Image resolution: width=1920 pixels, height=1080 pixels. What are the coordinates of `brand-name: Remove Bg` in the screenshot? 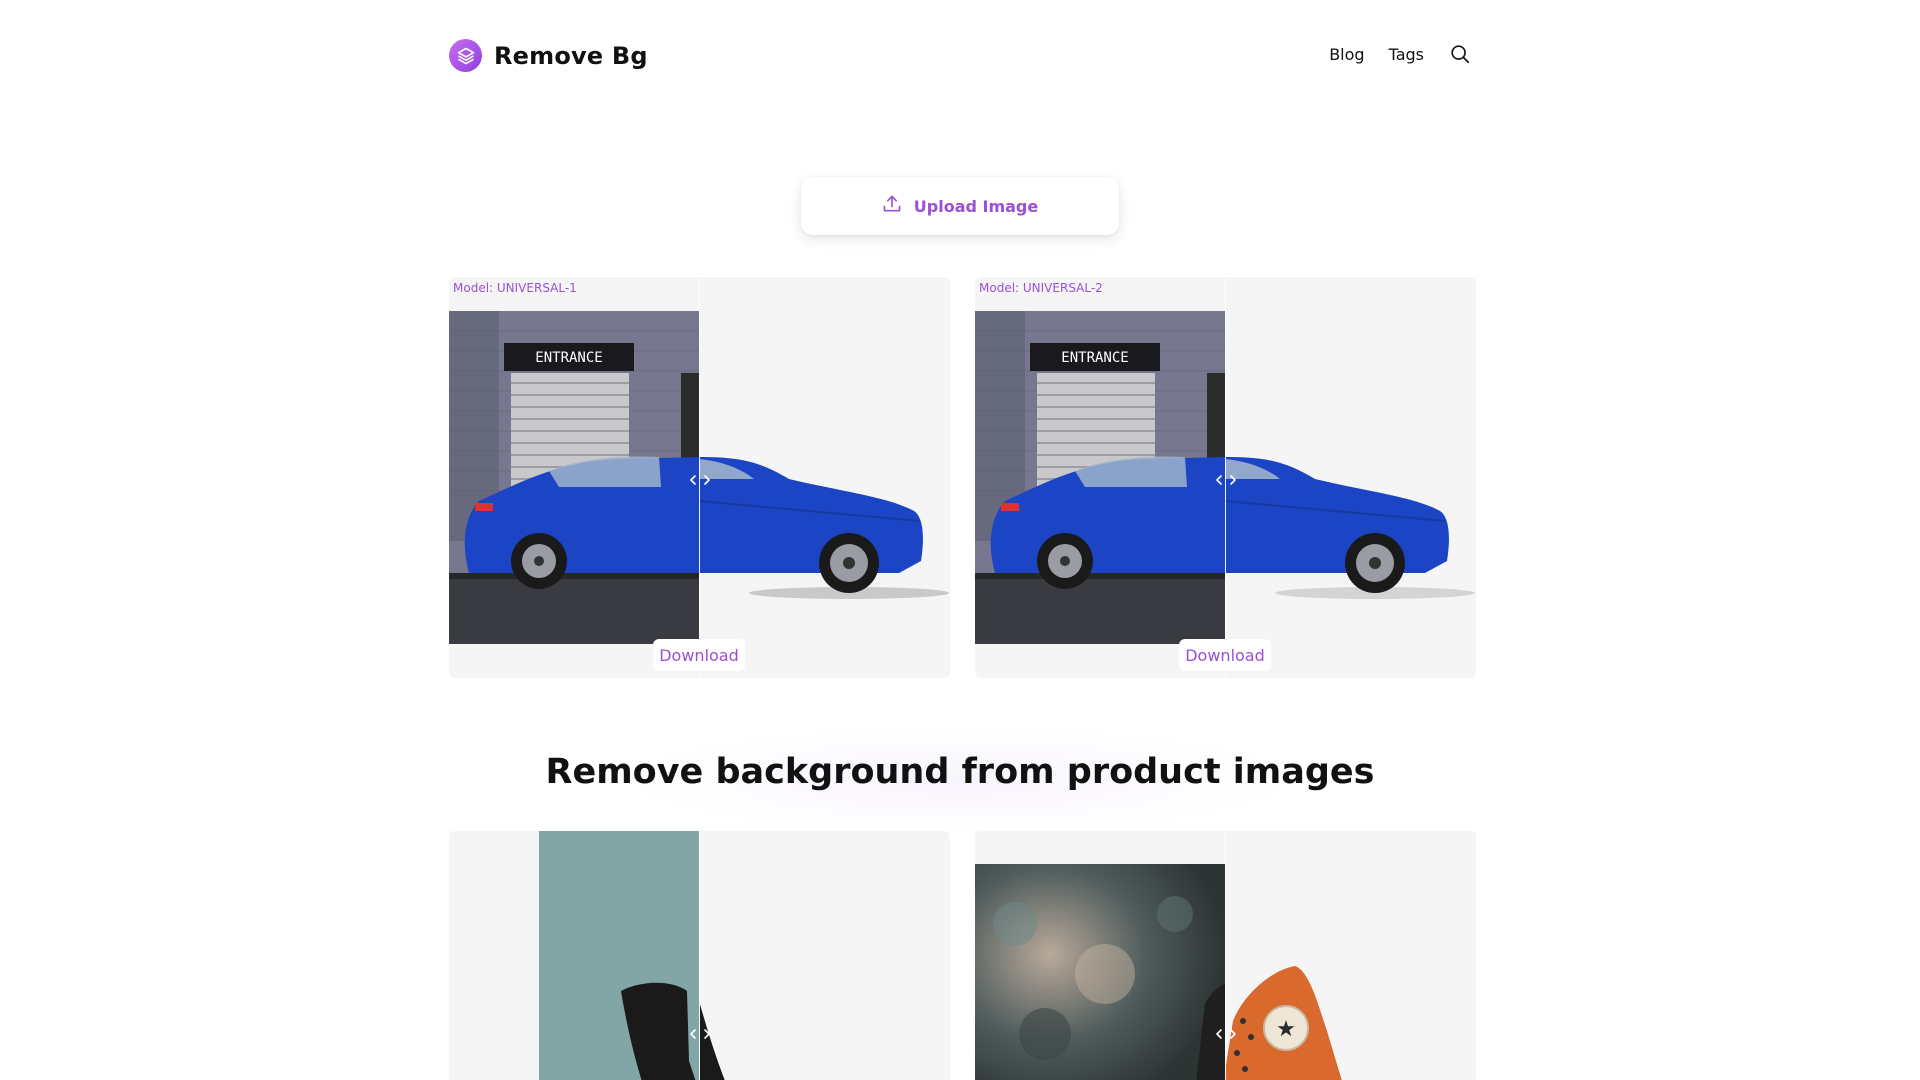 It's located at (571, 55).